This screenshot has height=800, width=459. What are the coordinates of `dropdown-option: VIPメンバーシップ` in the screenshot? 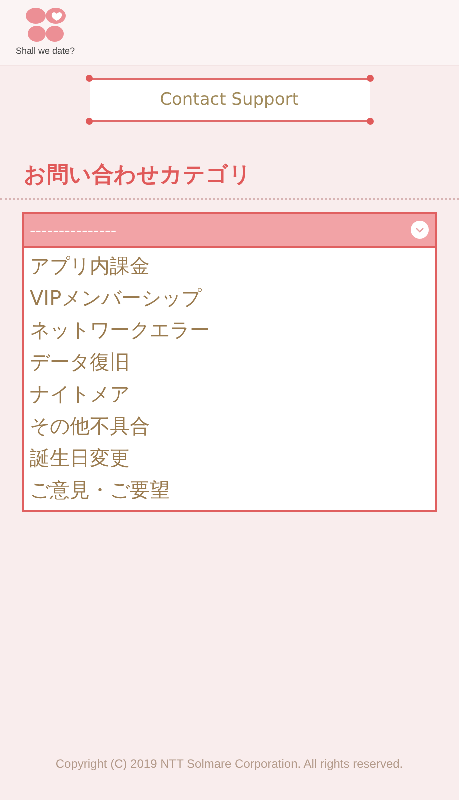 It's located at (229, 298).